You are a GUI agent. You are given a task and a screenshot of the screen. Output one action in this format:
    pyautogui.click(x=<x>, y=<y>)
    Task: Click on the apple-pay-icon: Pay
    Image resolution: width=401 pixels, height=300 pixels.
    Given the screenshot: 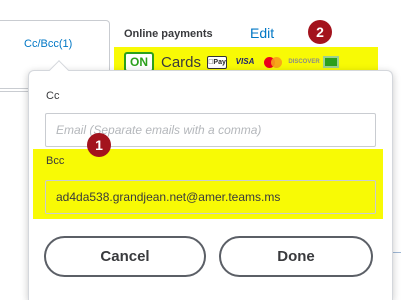 What is the action you would take?
    pyautogui.click(x=217, y=62)
    